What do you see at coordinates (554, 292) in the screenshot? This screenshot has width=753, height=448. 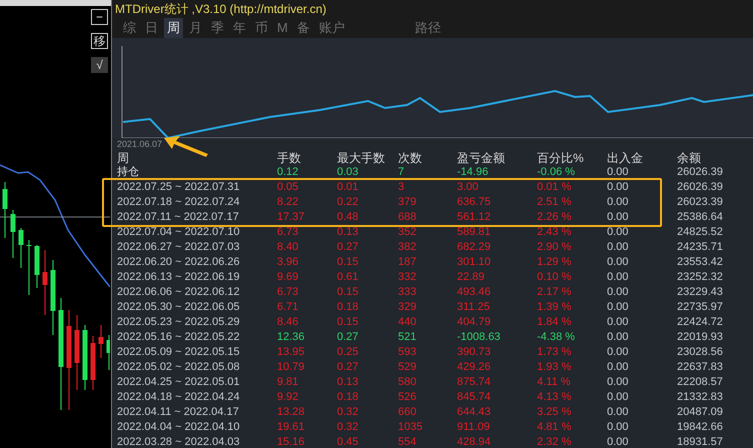 I see `table-cell-text: 2.17 %` at bounding box center [554, 292].